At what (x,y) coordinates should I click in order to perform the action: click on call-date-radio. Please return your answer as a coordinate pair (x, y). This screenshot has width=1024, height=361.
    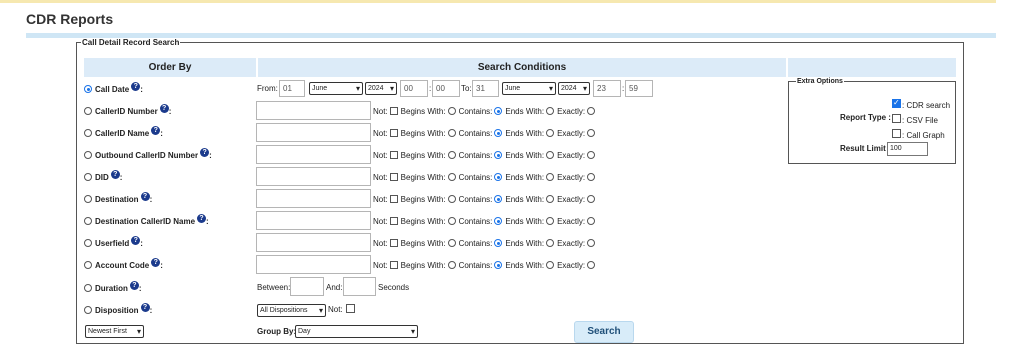
    Looking at the image, I should click on (88, 89).